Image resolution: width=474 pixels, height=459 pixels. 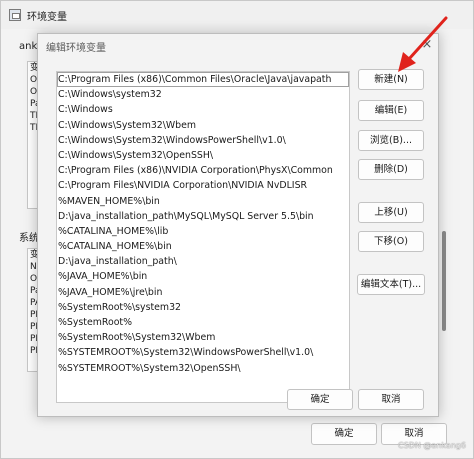 What do you see at coordinates (391, 241) in the screenshot?
I see `move-down-button: 下移(O)` at bounding box center [391, 241].